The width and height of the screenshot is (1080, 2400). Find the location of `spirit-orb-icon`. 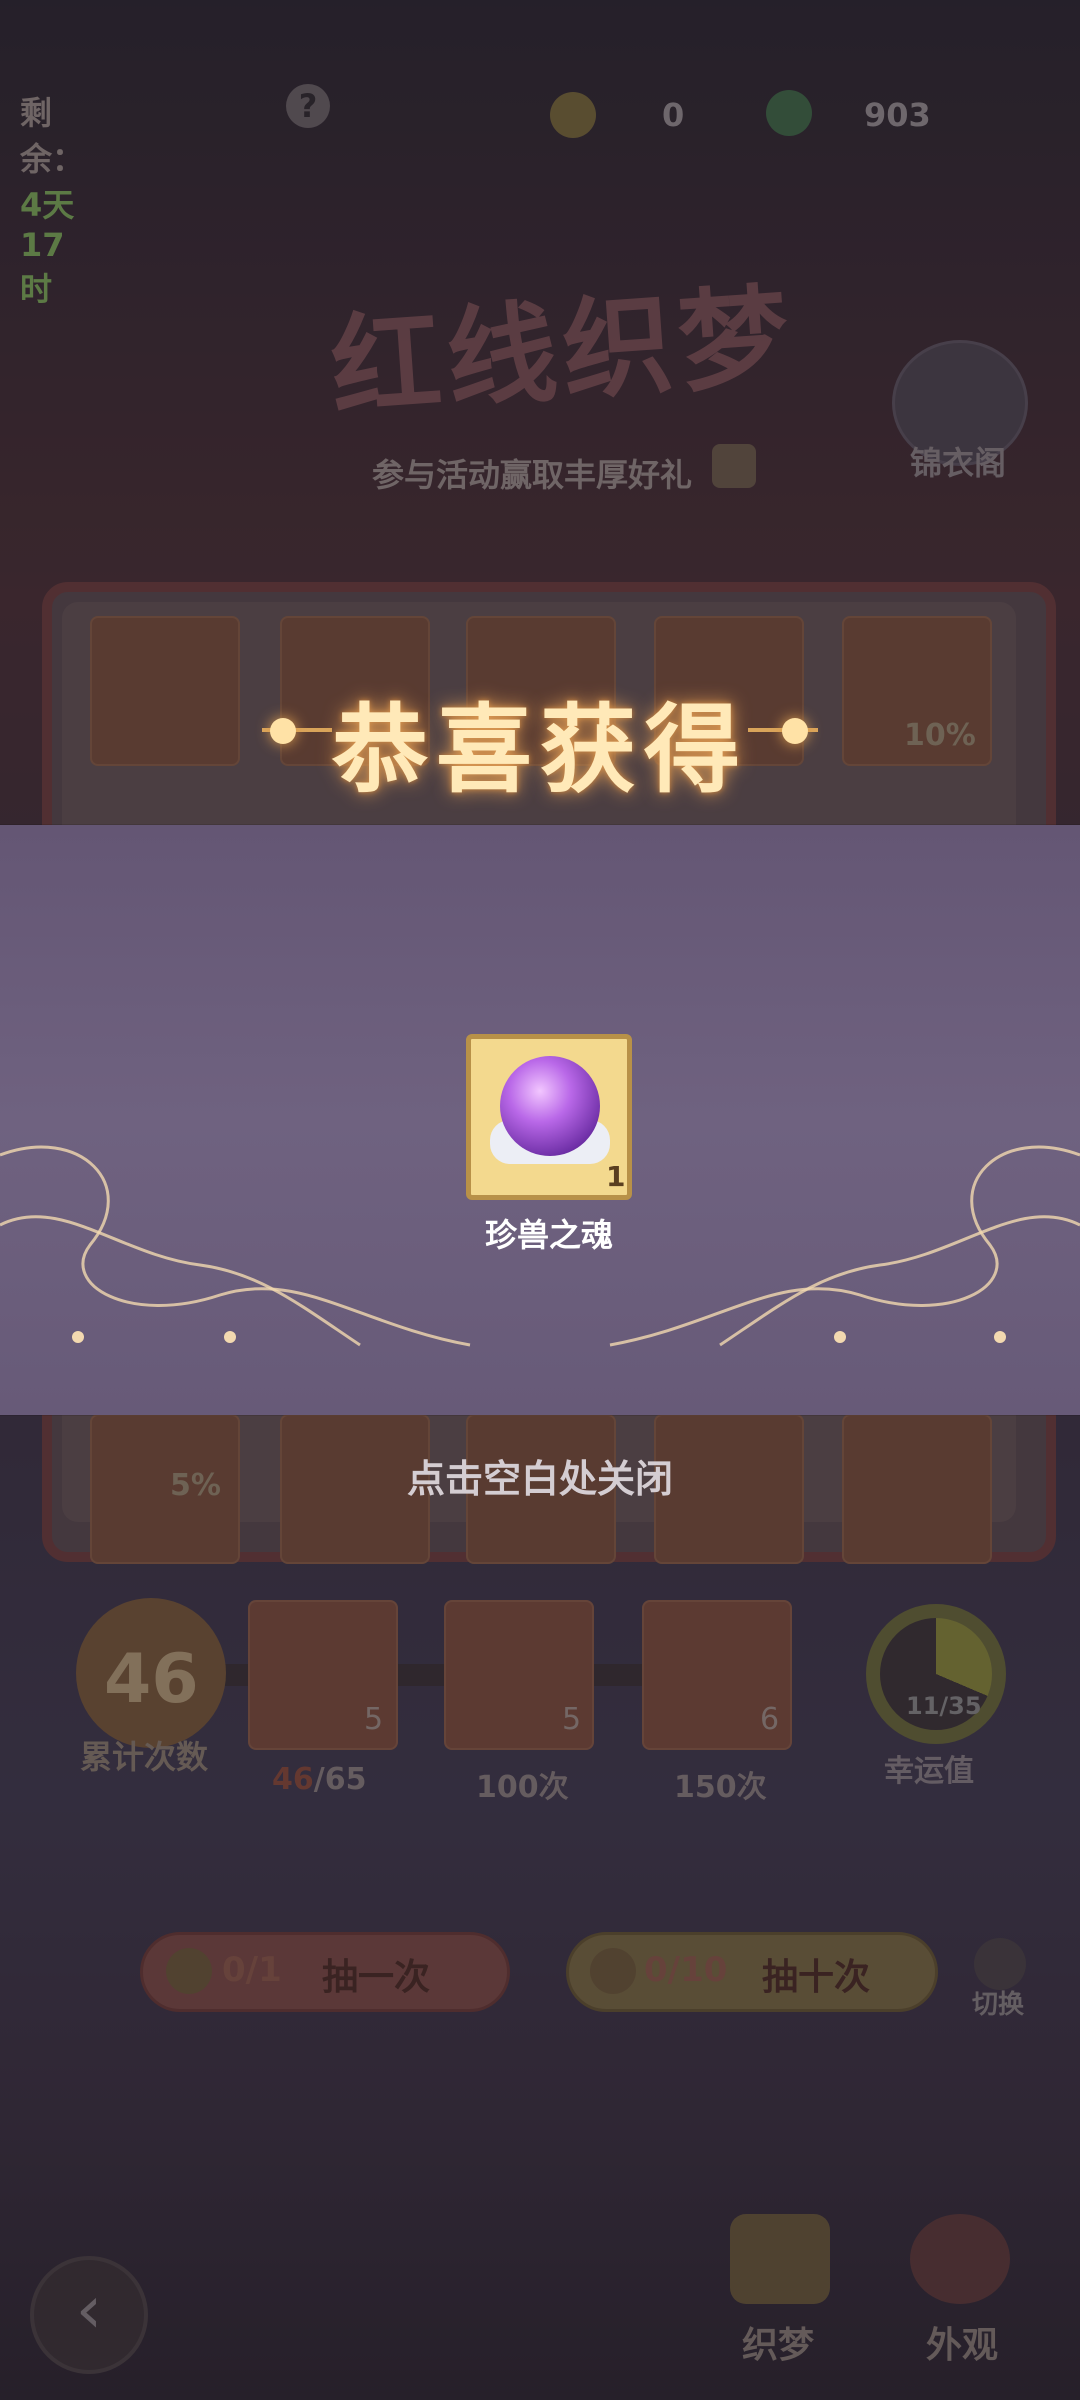

spirit-orb-icon is located at coordinates (550, 1106).